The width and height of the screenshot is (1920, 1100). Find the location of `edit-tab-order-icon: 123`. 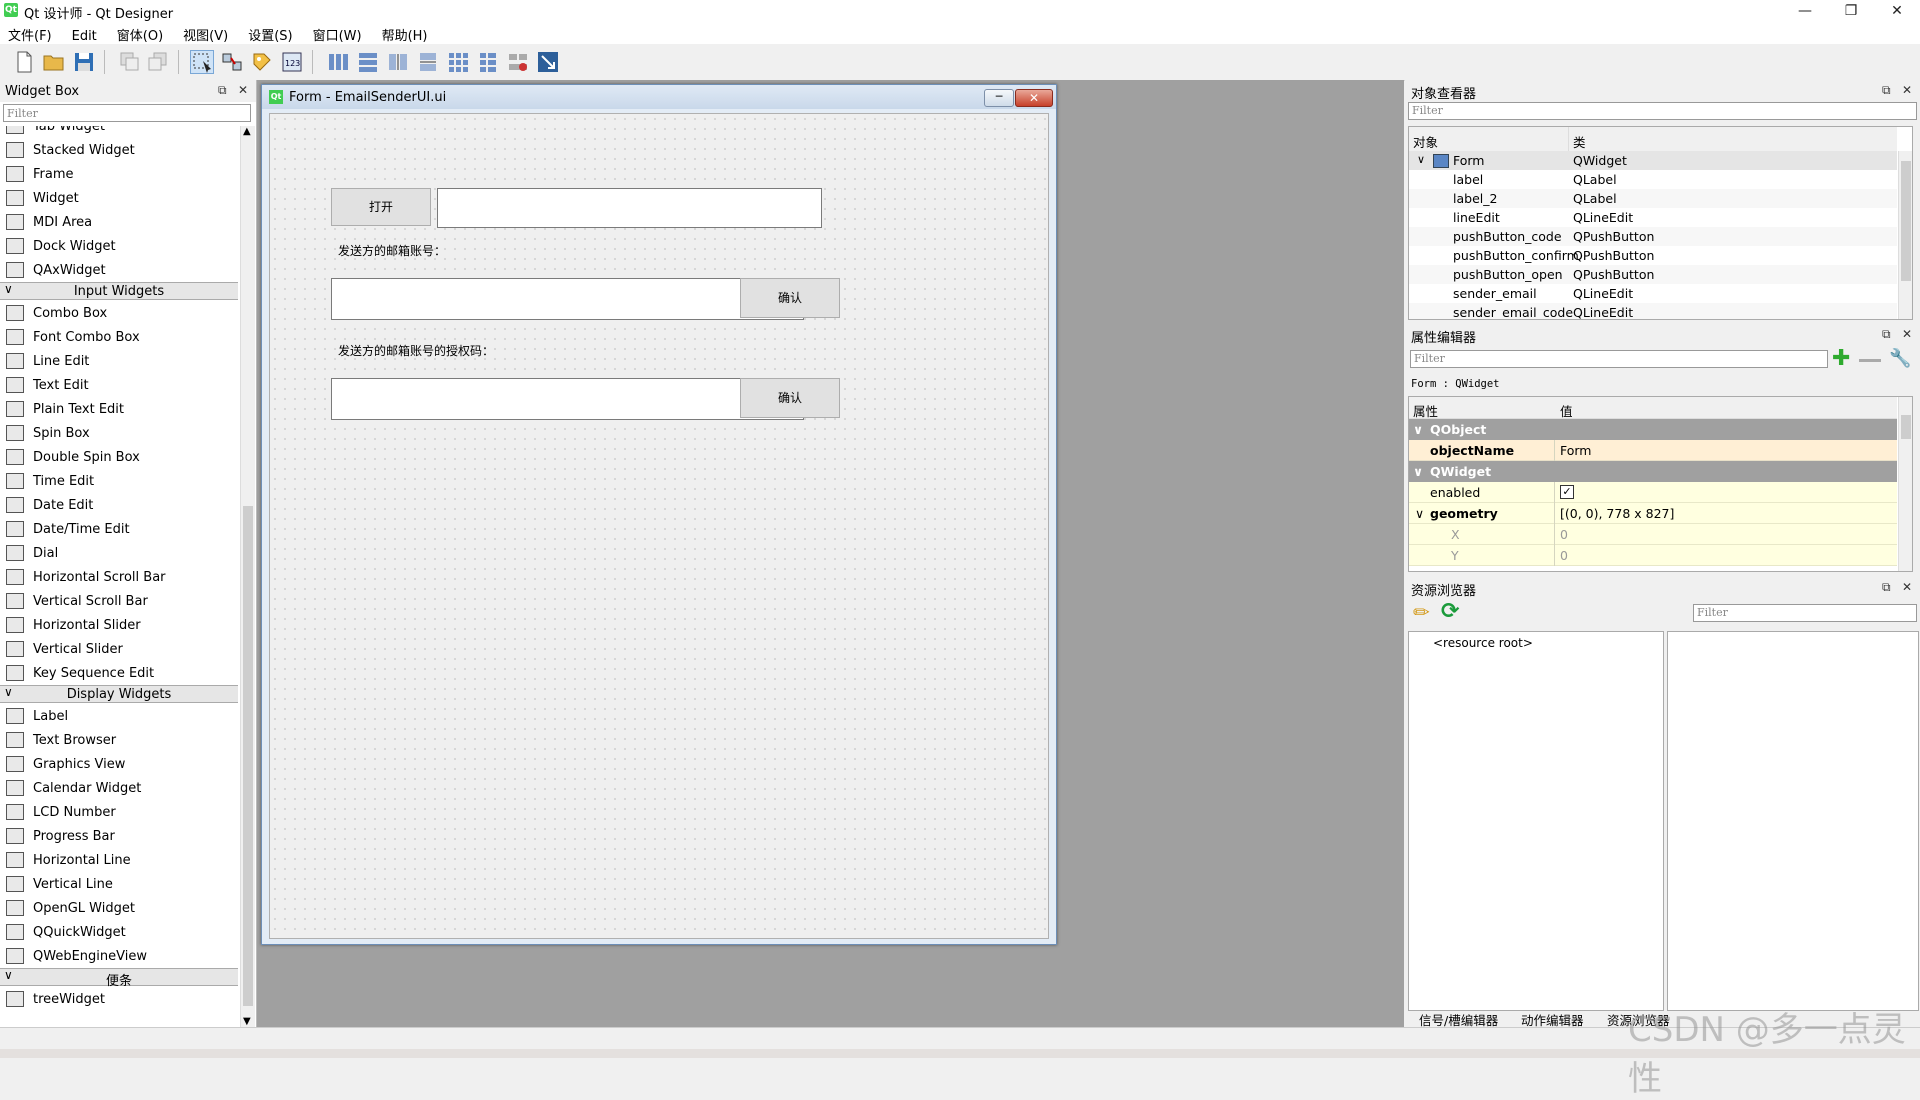

edit-tab-order-icon: 123 is located at coordinates (292, 62).